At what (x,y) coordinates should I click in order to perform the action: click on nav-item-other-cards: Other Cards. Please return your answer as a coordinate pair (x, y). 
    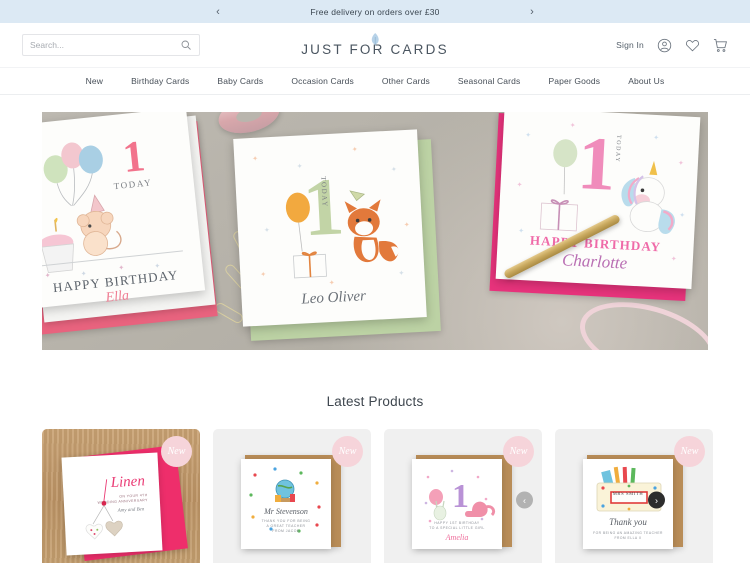
    Looking at the image, I should click on (406, 81).